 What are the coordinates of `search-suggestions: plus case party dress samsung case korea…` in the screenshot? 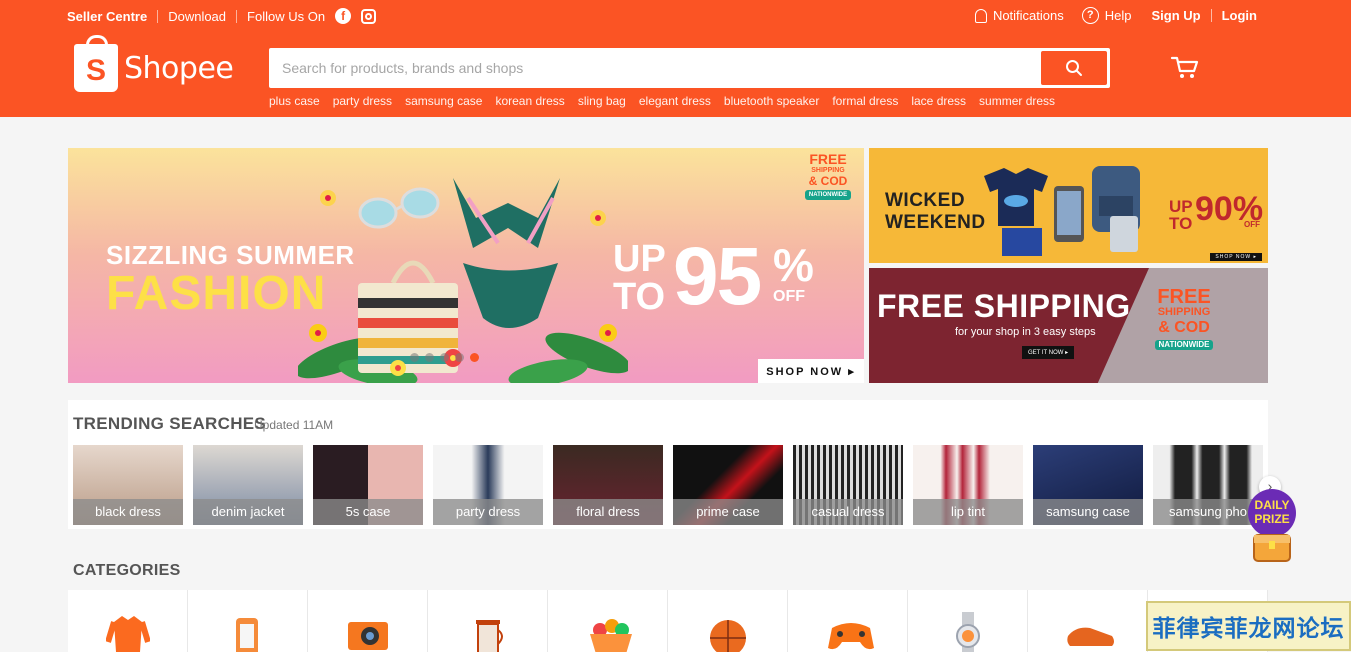 It's located at (668, 101).